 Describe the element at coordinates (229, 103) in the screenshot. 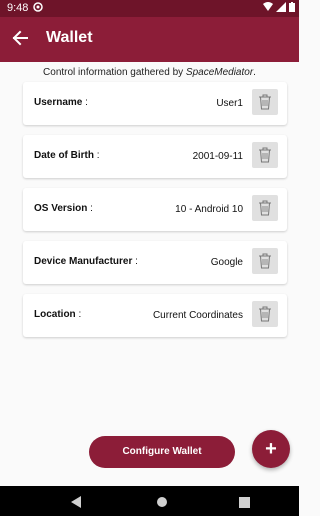

I see `item-value: User1` at that location.